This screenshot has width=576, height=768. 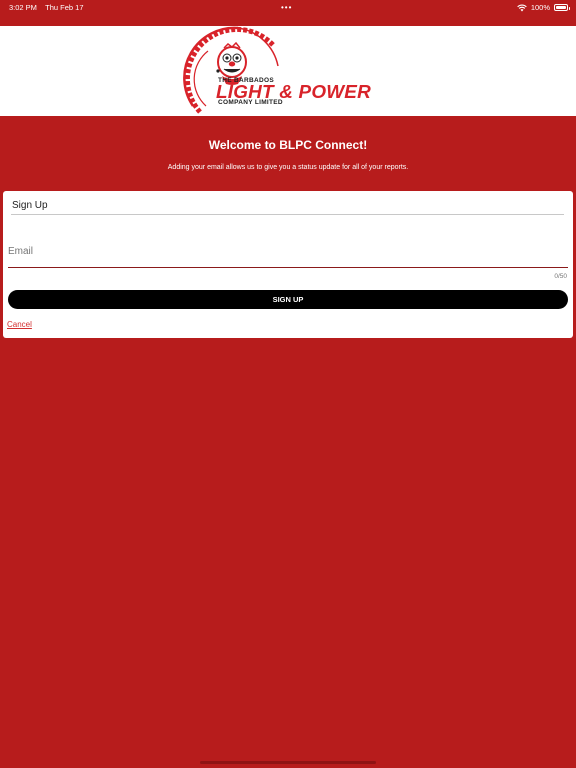 What do you see at coordinates (288, 252) in the screenshot?
I see `email-field` at bounding box center [288, 252].